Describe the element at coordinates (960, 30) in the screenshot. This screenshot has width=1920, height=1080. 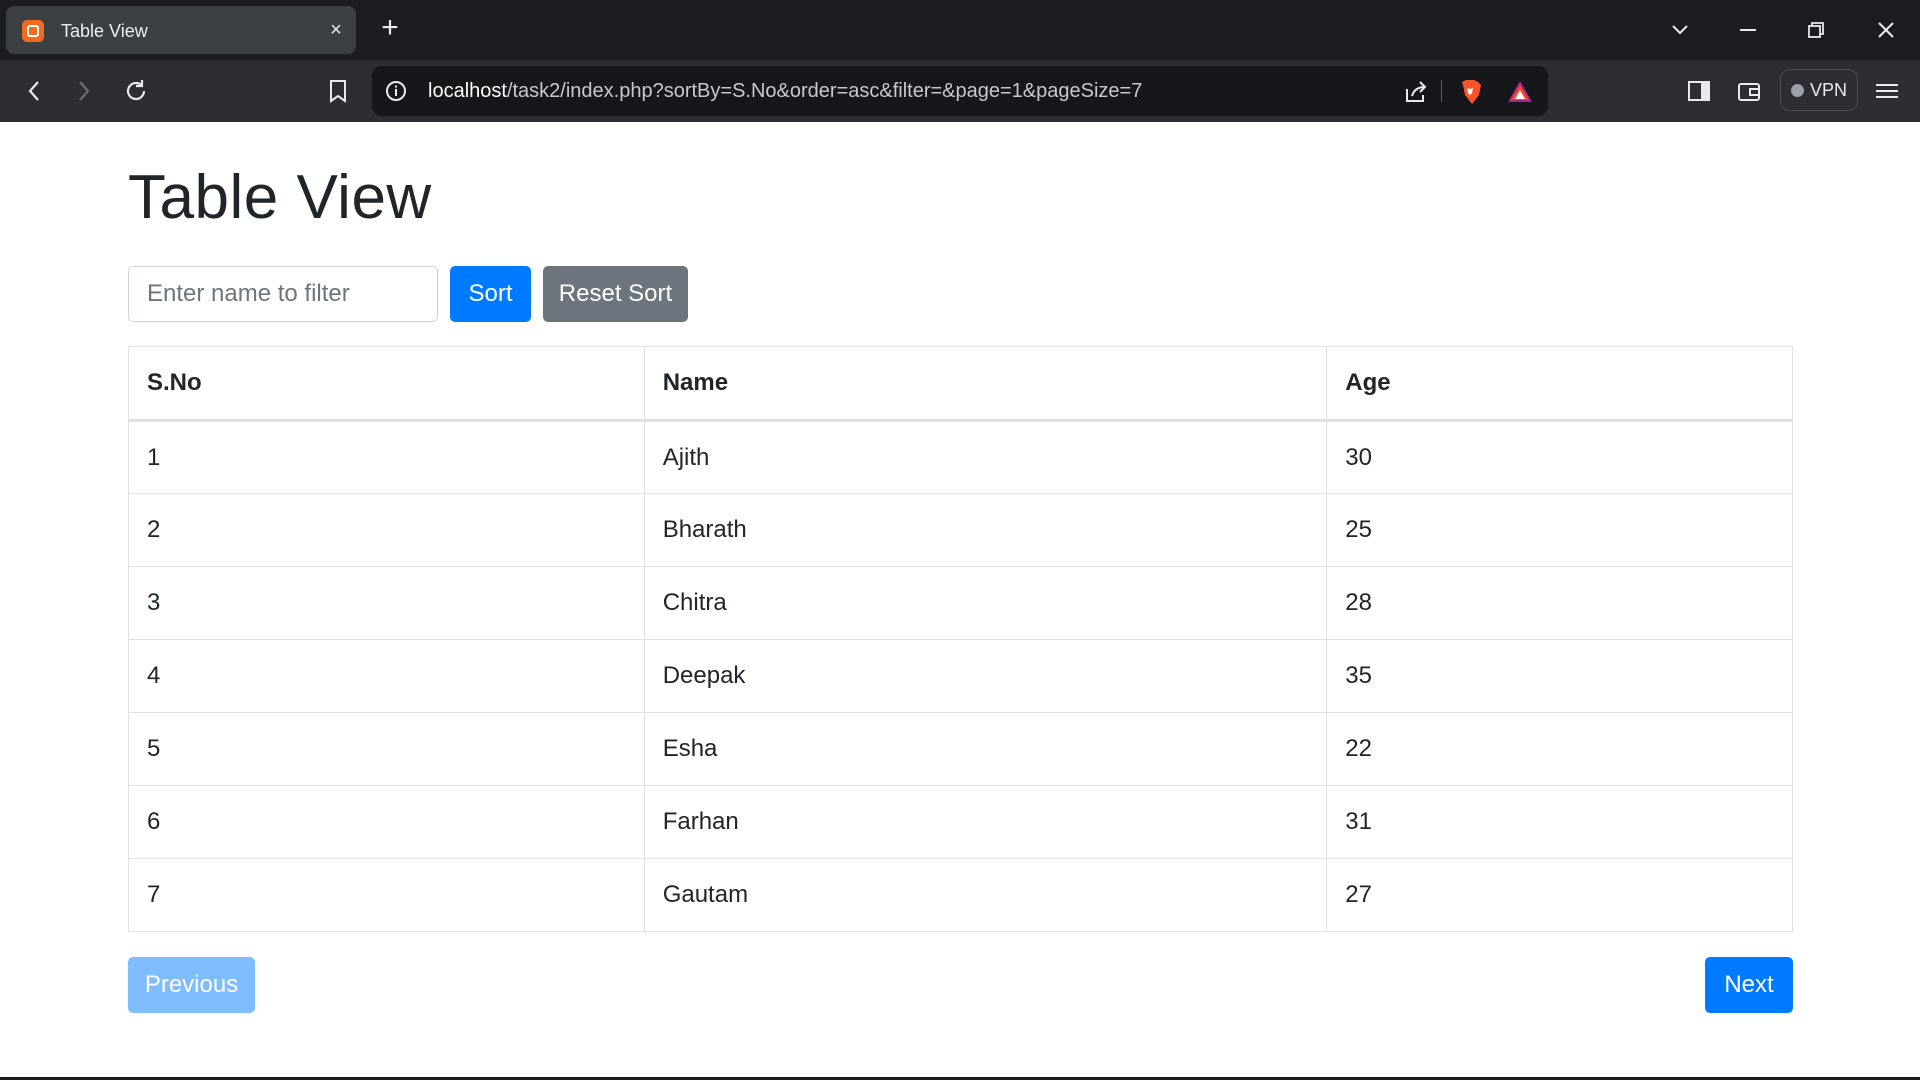
I see `browser-titlebar: Table View × +` at that location.